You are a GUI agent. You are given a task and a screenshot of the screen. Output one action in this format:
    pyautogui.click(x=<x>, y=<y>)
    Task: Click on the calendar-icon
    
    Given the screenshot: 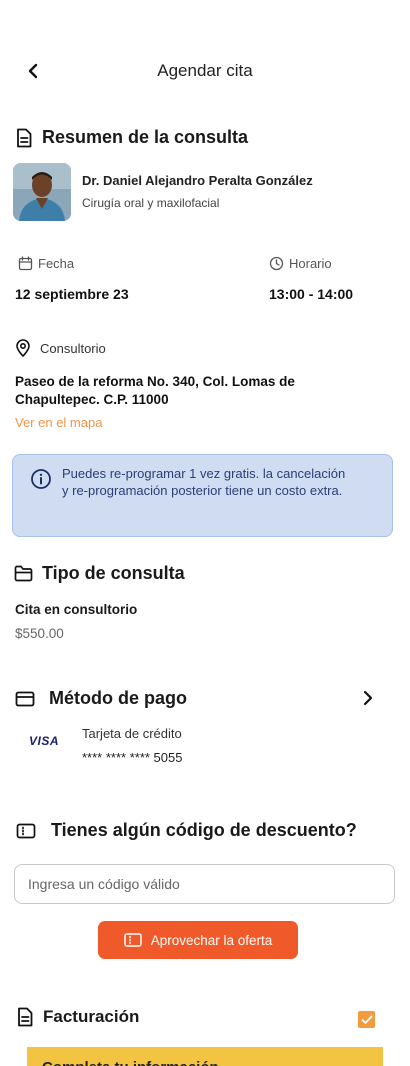 What is the action you would take?
    pyautogui.click(x=25, y=263)
    